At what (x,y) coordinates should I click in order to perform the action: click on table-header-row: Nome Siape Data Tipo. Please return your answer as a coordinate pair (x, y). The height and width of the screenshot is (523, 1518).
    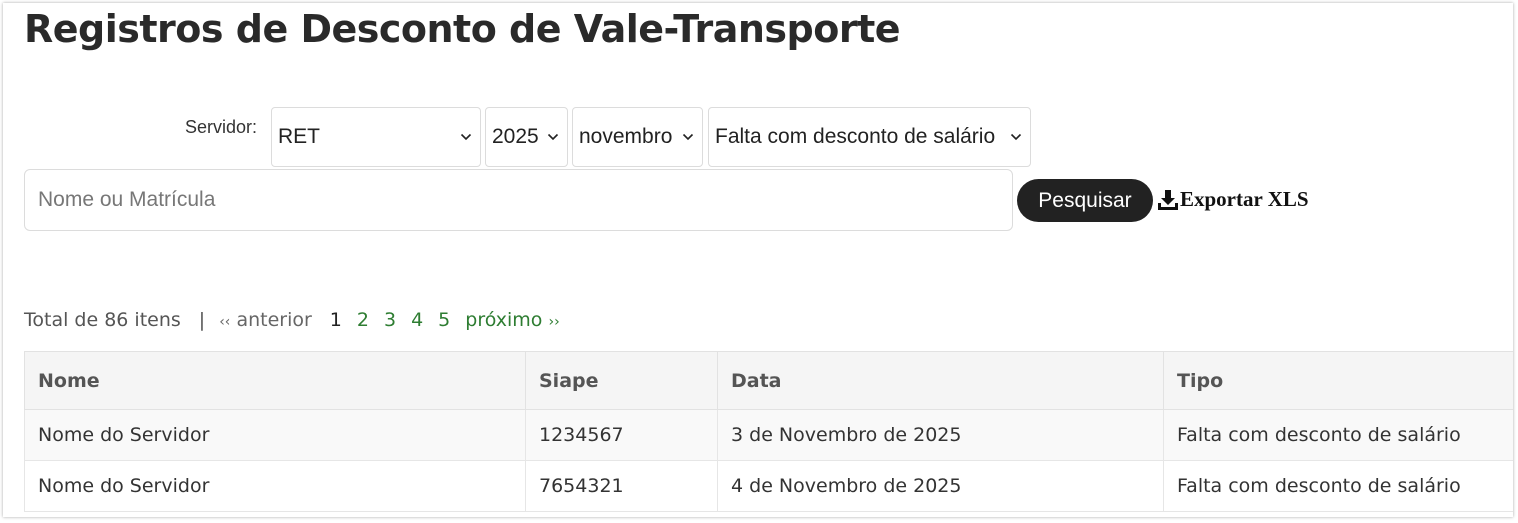
    Looking at the image, I should click on (768, 380).